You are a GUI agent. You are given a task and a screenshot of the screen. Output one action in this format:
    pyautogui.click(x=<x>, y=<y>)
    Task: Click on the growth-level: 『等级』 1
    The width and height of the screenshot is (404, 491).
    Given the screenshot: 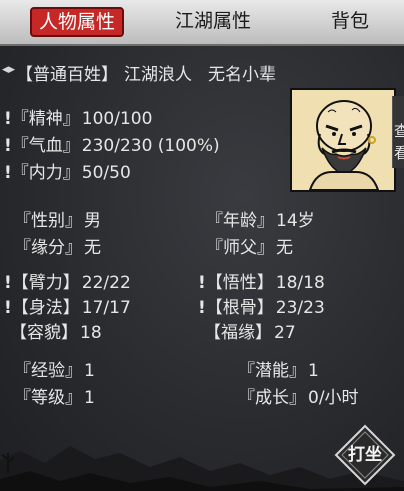 What is the action you would take?
    pyautogui.click(x=54, y=395)
    